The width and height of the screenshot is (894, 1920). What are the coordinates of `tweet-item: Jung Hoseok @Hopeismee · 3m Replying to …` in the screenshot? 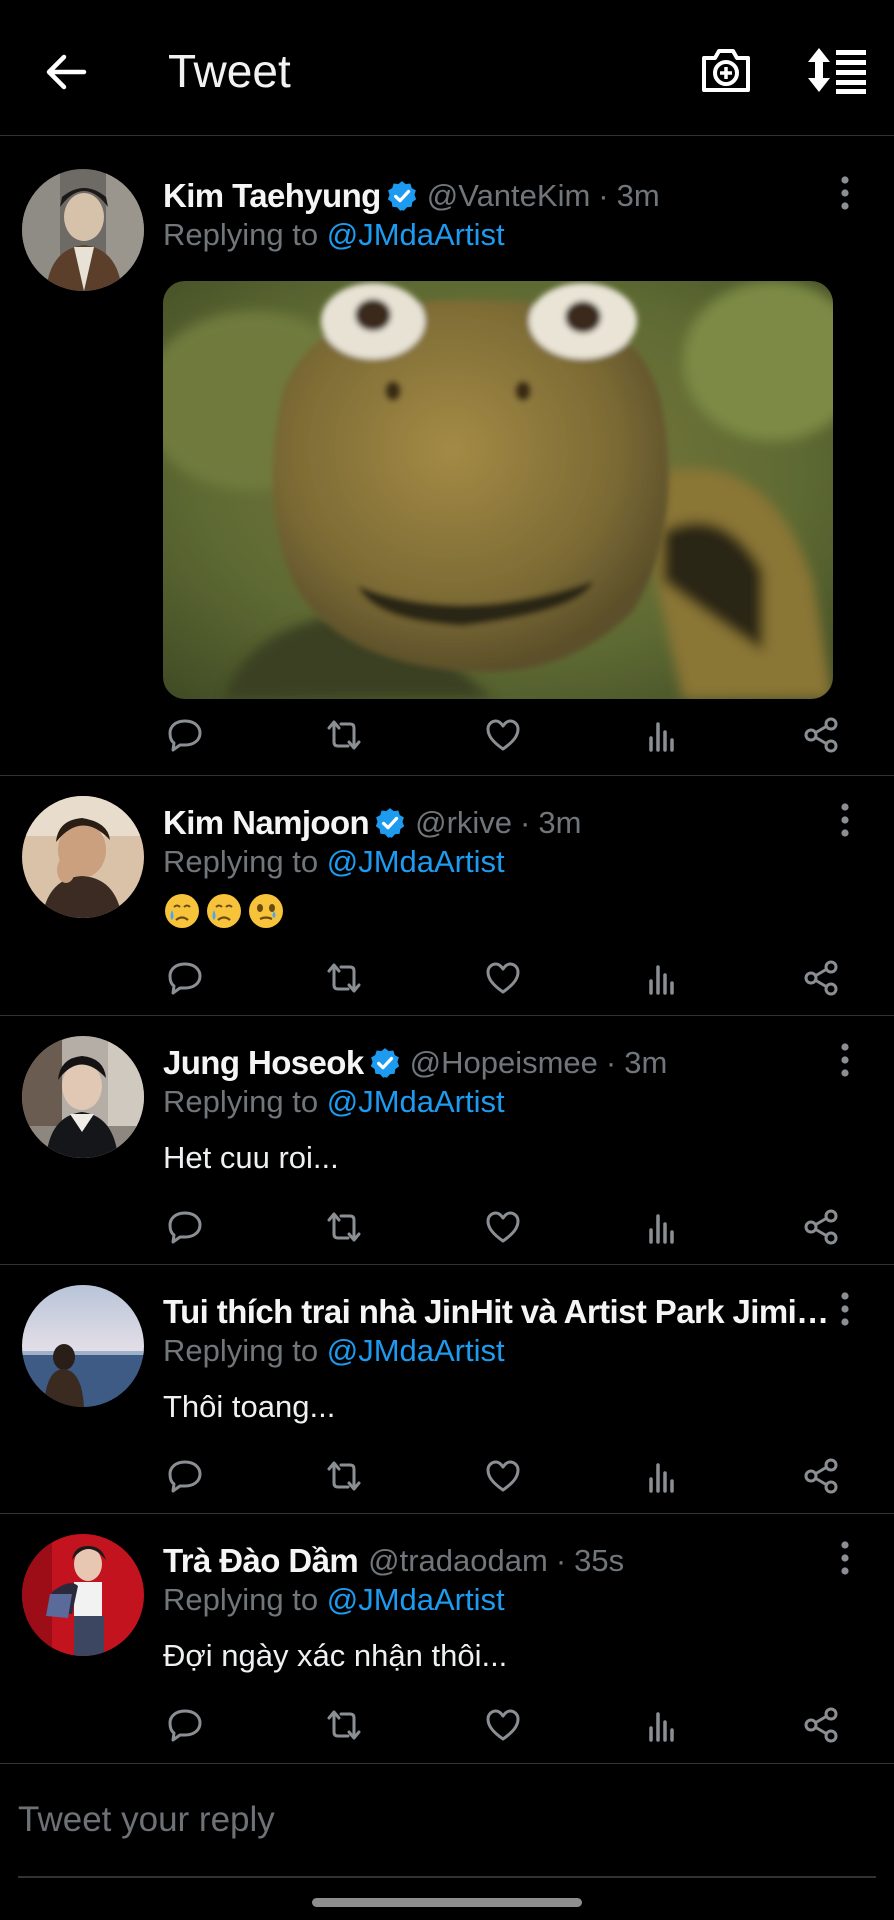 It's located at (447, 1140).